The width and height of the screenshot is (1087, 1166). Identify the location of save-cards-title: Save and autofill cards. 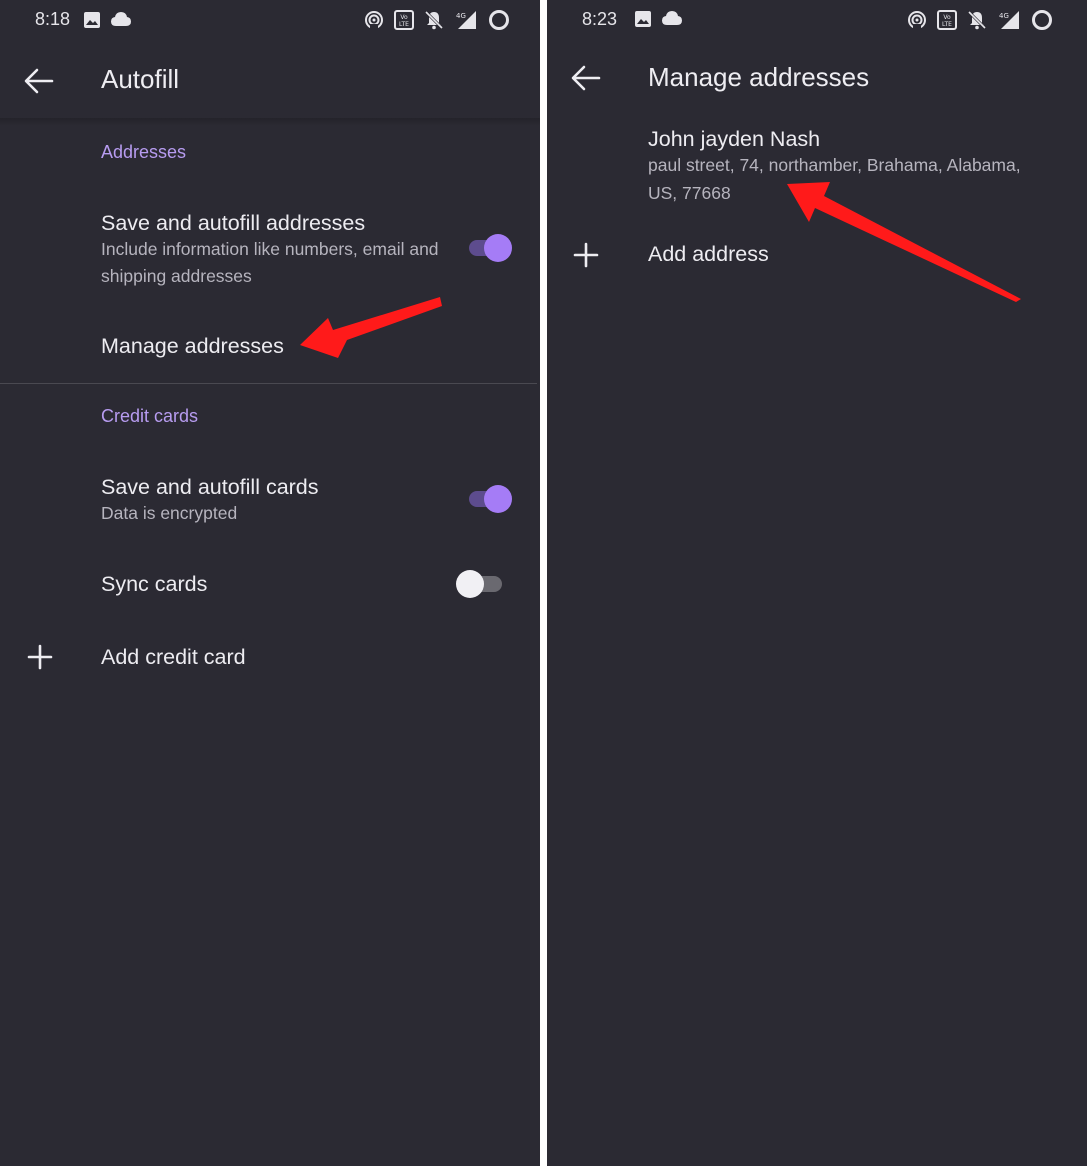
(210, 487).